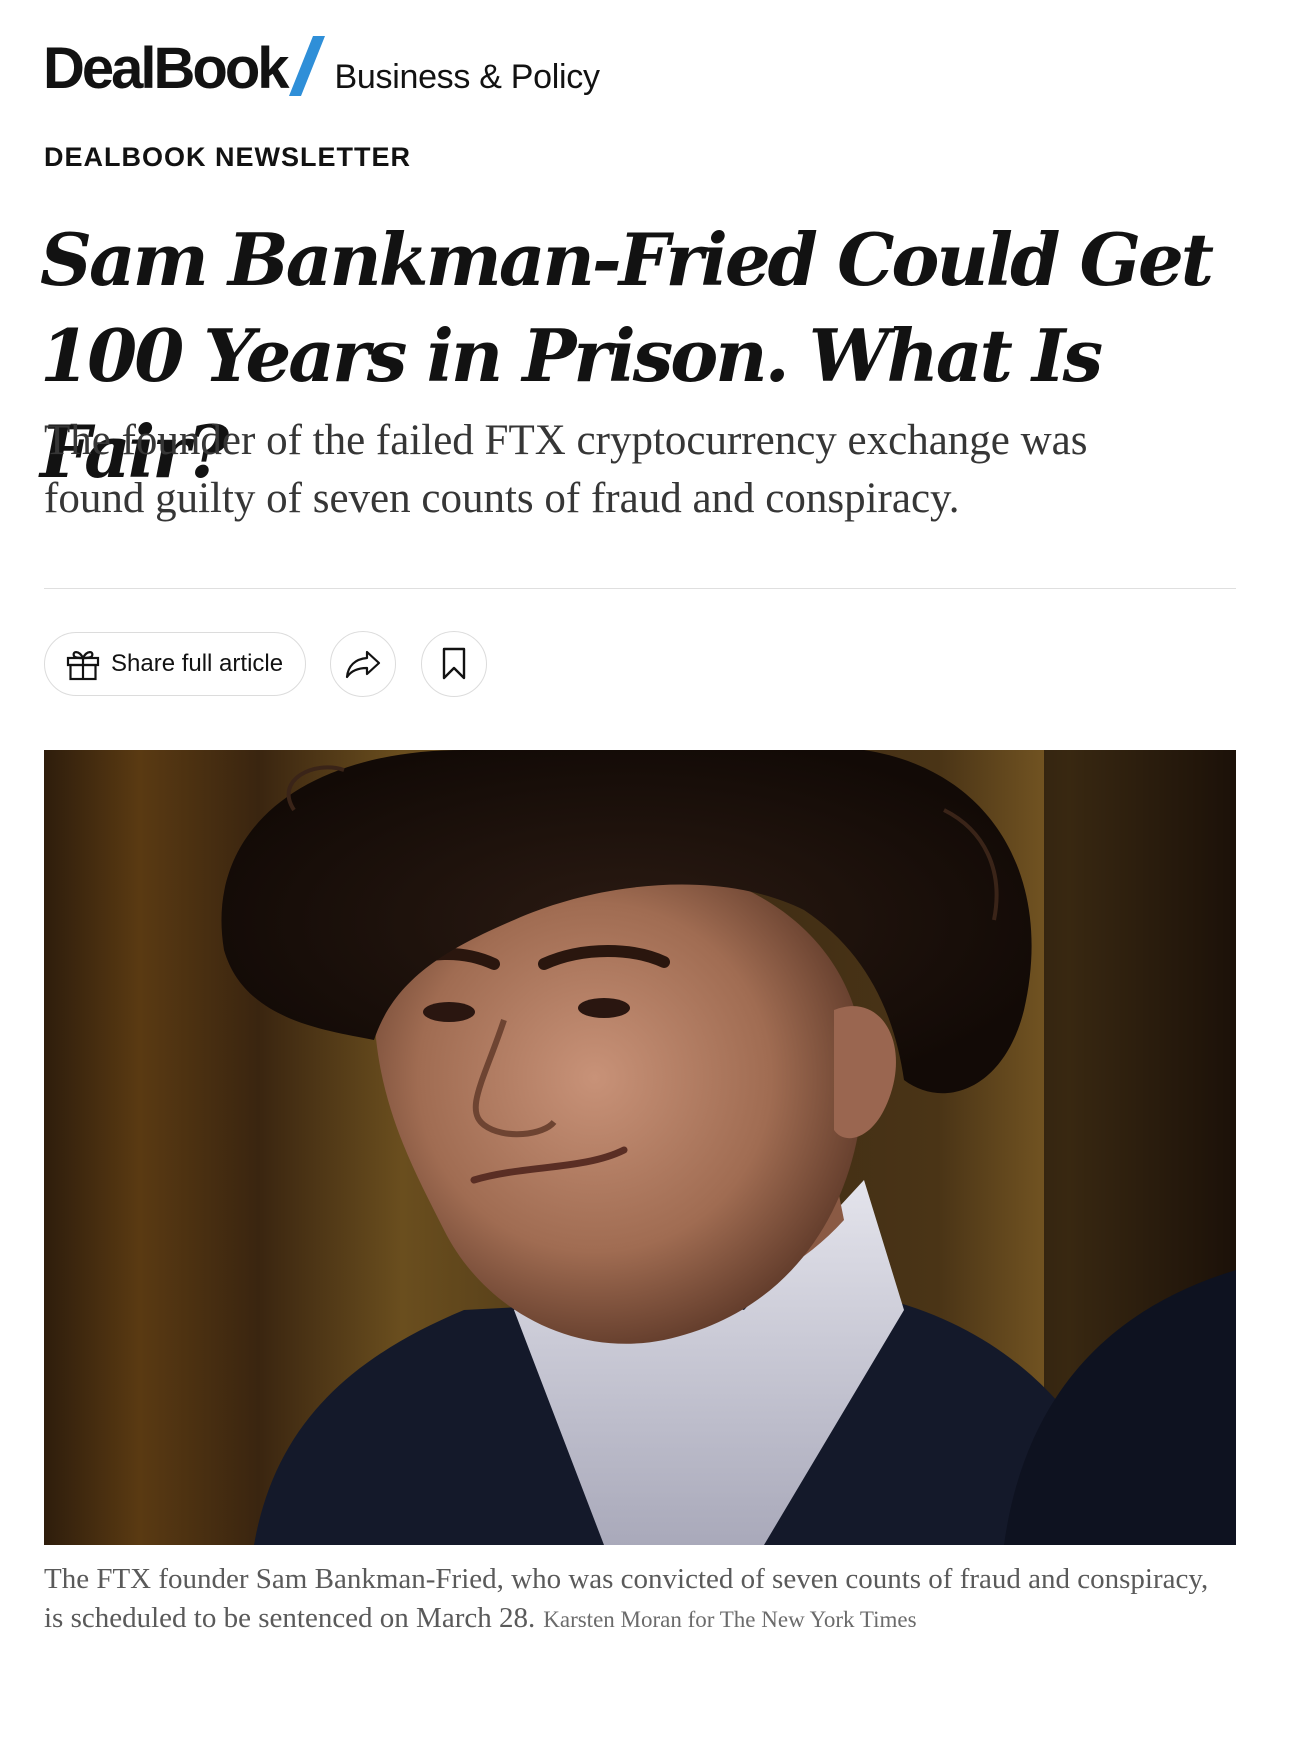 Image resolution: width=1306 pixels, height=1740 pixels. Describe the element at coordinates (467, 79) in the screenshot. I see `section-name: Business & Policy` at that location.